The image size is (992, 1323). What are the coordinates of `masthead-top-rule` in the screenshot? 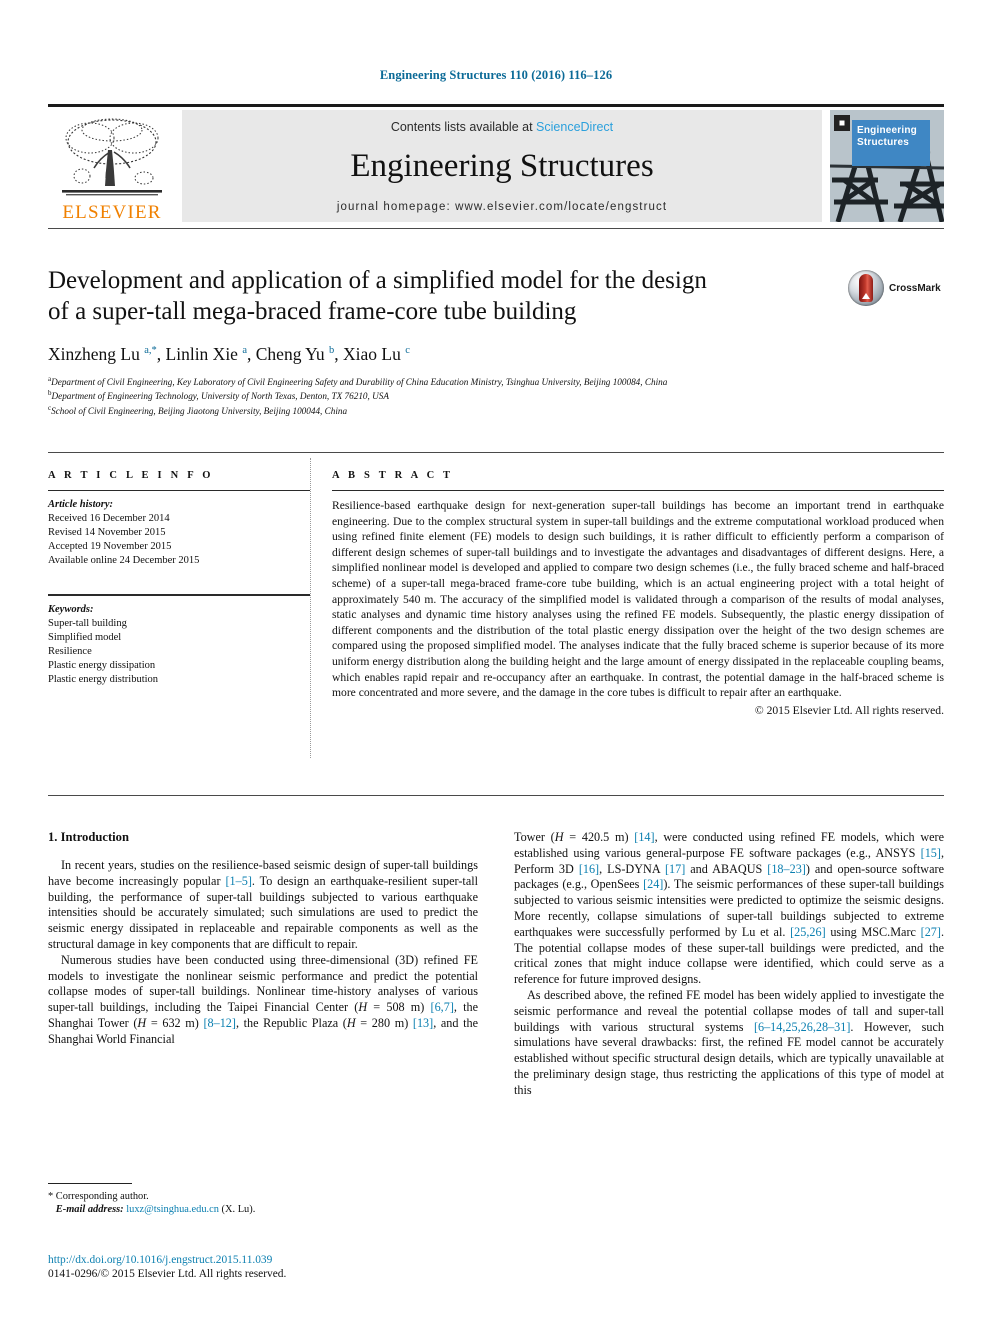 It's located at (496, 105).